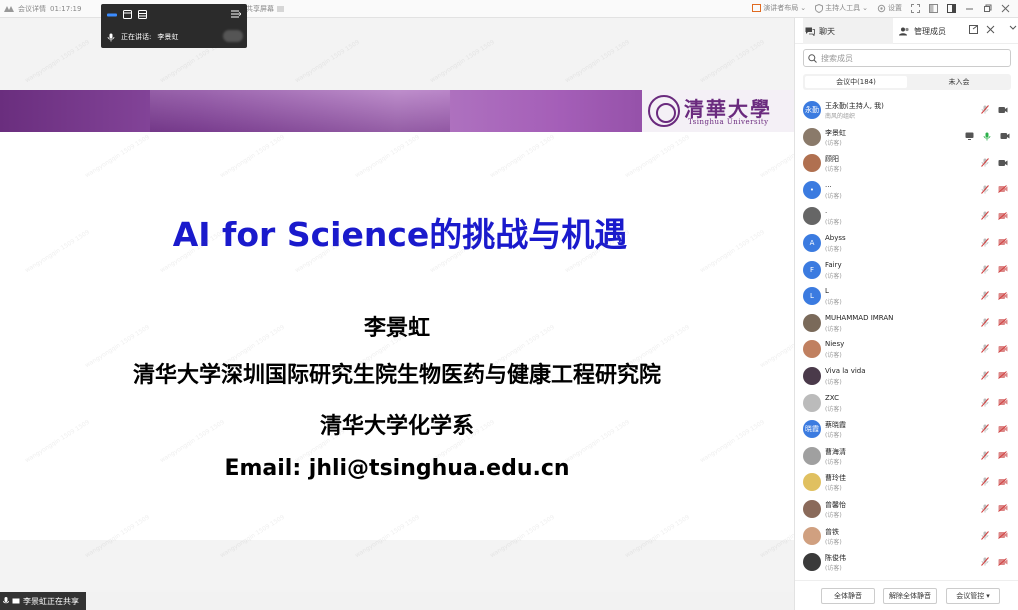 The image size is (1018, 610). What do you see at coordinates (951, 8) in the screenshot?
I see `sidebar-toggle-icon` at bounding box center [951, 8].